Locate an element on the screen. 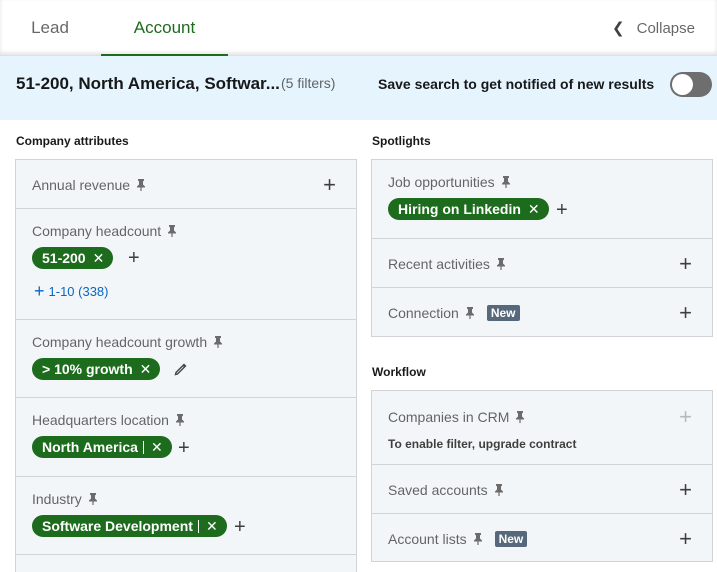  edit-pencil-icon is located at coordinates (181, 369).